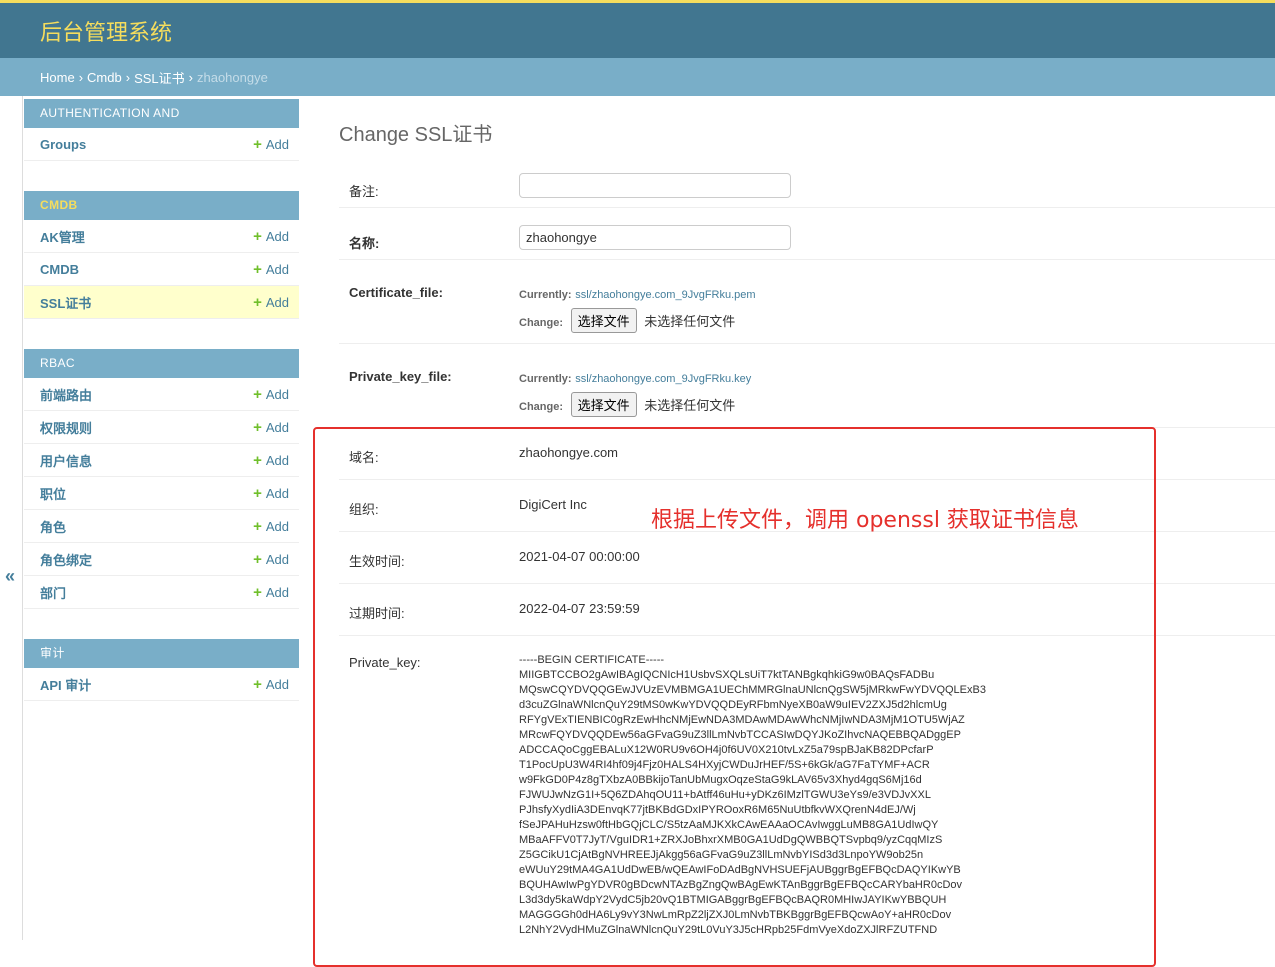 The image size is (1275, 967). I want to click on form-row-end-time: 过期时间: 2022-04-07 23:59:59, so click(807, 610).